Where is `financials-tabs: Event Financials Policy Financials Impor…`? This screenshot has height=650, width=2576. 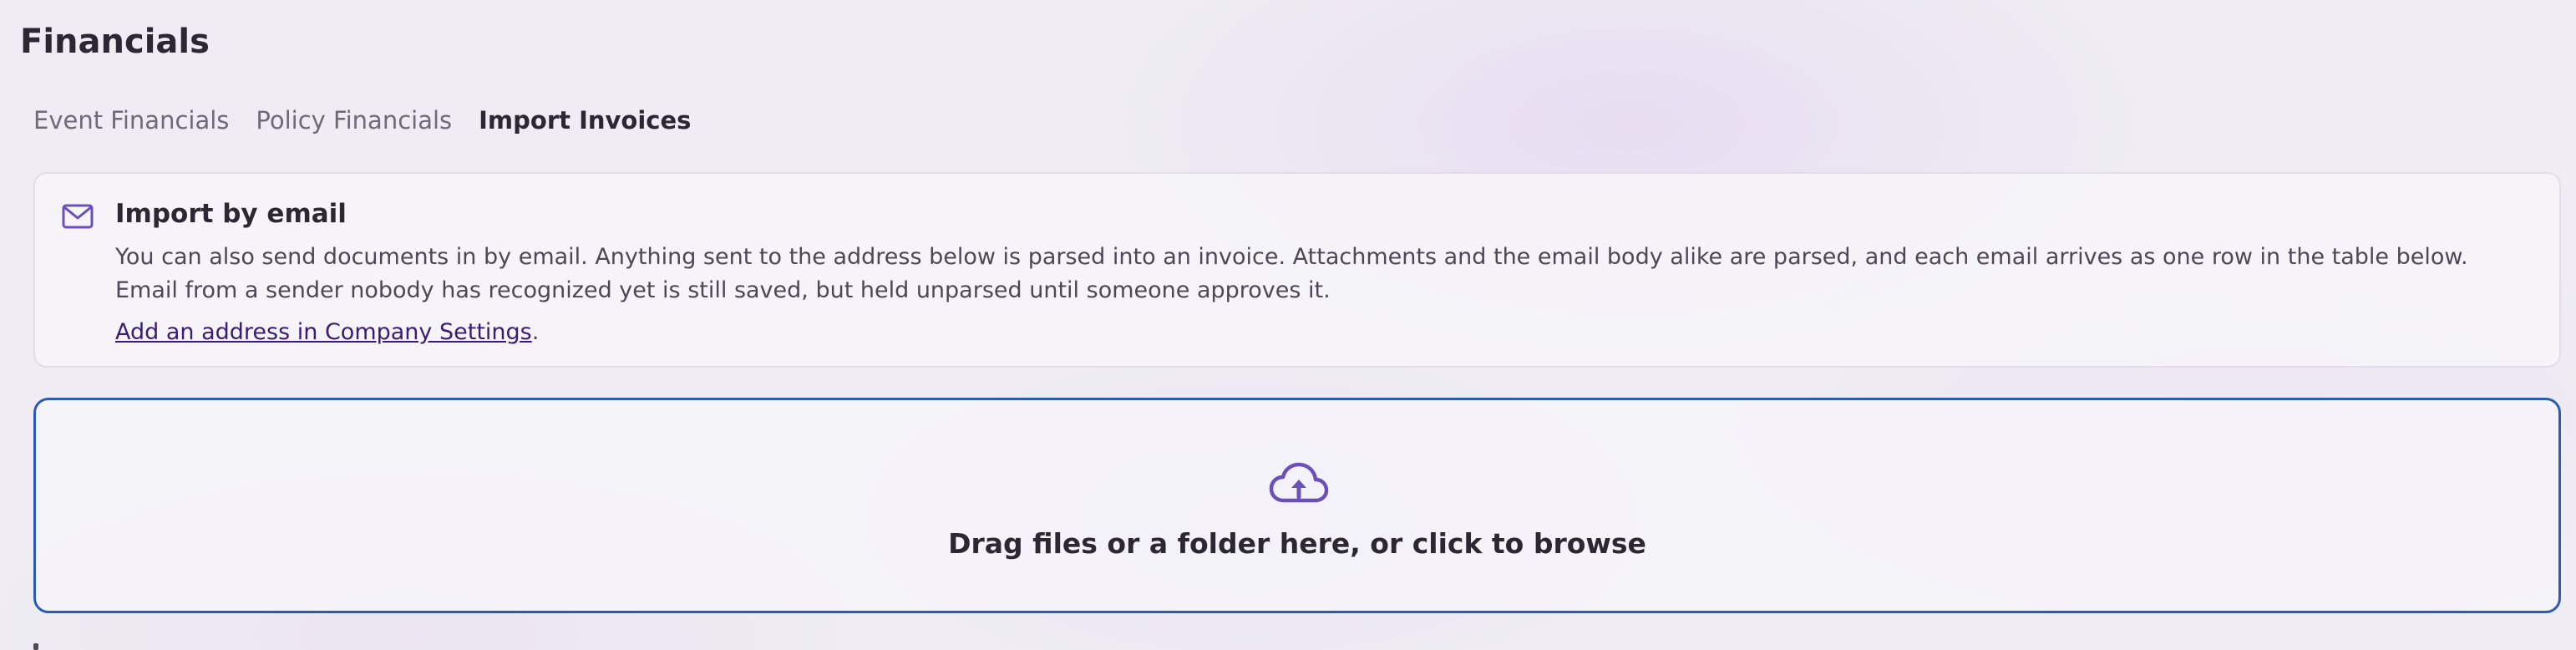
financials-tabs: Event Financials Policy Financials Impor… is located at coordinates (362, 121).